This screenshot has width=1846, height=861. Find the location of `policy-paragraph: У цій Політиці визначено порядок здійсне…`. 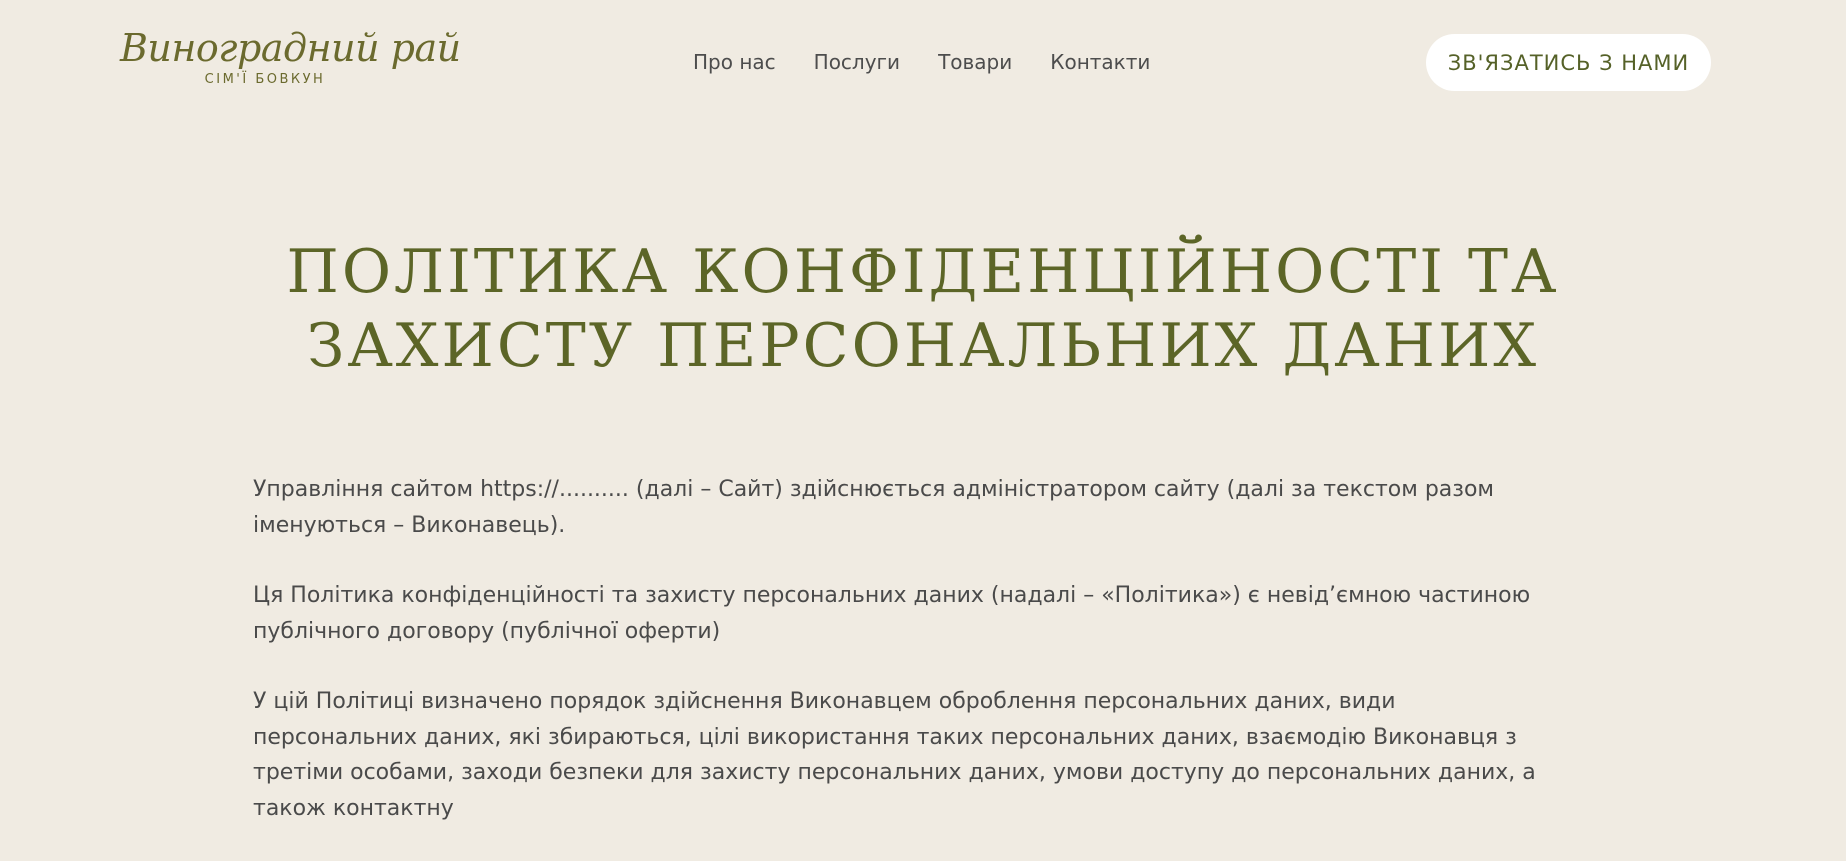

policy-paragraph: У цій Політиці визначено порядок здійсне… is located at coordinates (894, 755).